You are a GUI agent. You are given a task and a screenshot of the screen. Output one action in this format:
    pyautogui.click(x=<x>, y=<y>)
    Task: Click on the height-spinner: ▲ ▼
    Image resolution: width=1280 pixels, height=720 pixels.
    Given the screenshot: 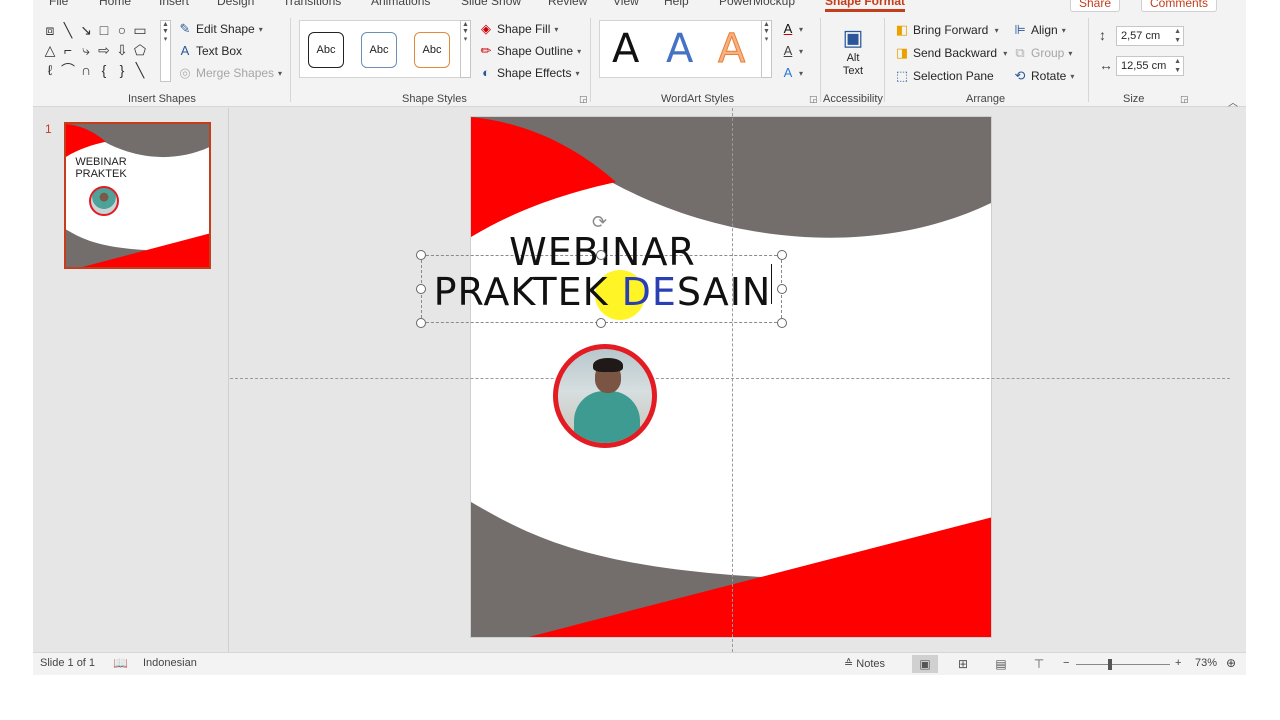 What is the action you would take?
    pyautogui.click(x=1177, y=36)
    